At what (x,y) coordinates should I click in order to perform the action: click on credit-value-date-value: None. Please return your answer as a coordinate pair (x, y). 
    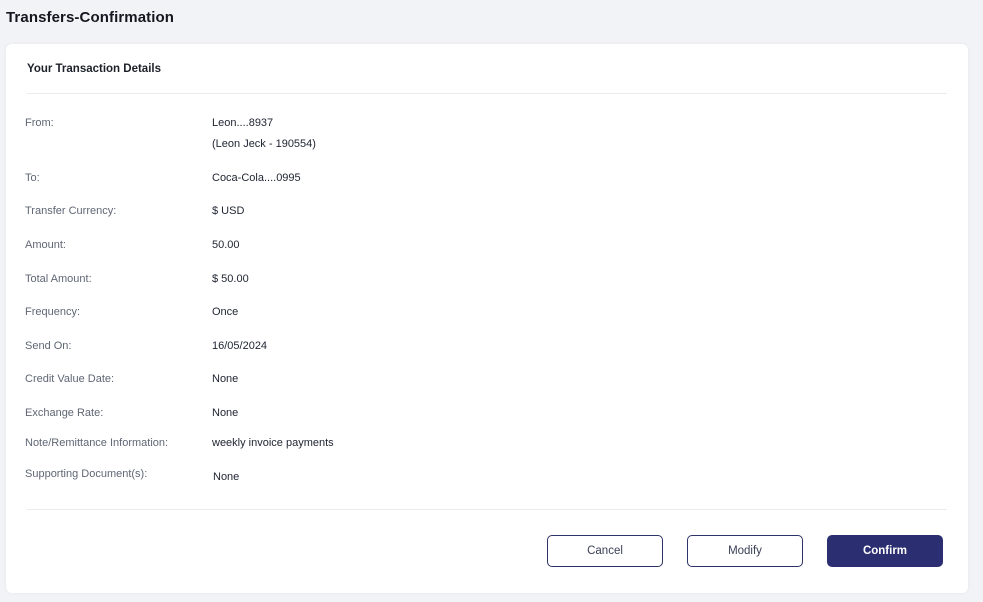
    Looking at the image, I should click on (225, 379).